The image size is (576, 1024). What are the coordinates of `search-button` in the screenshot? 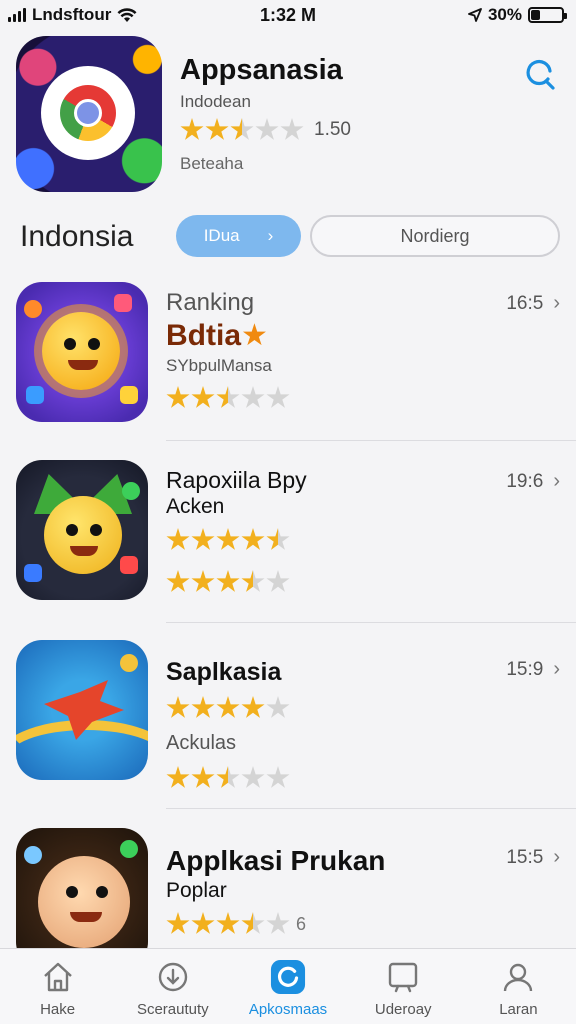 It's located at (540, 74).